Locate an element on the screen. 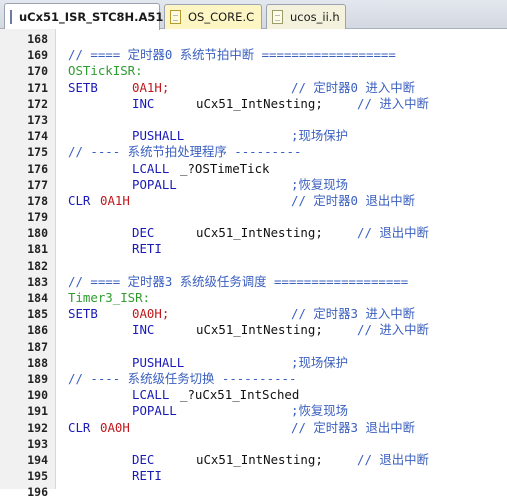 The width and height of the screenshot is (507, 500). code-line: 195 RETI is located at coordinates (253, 476).